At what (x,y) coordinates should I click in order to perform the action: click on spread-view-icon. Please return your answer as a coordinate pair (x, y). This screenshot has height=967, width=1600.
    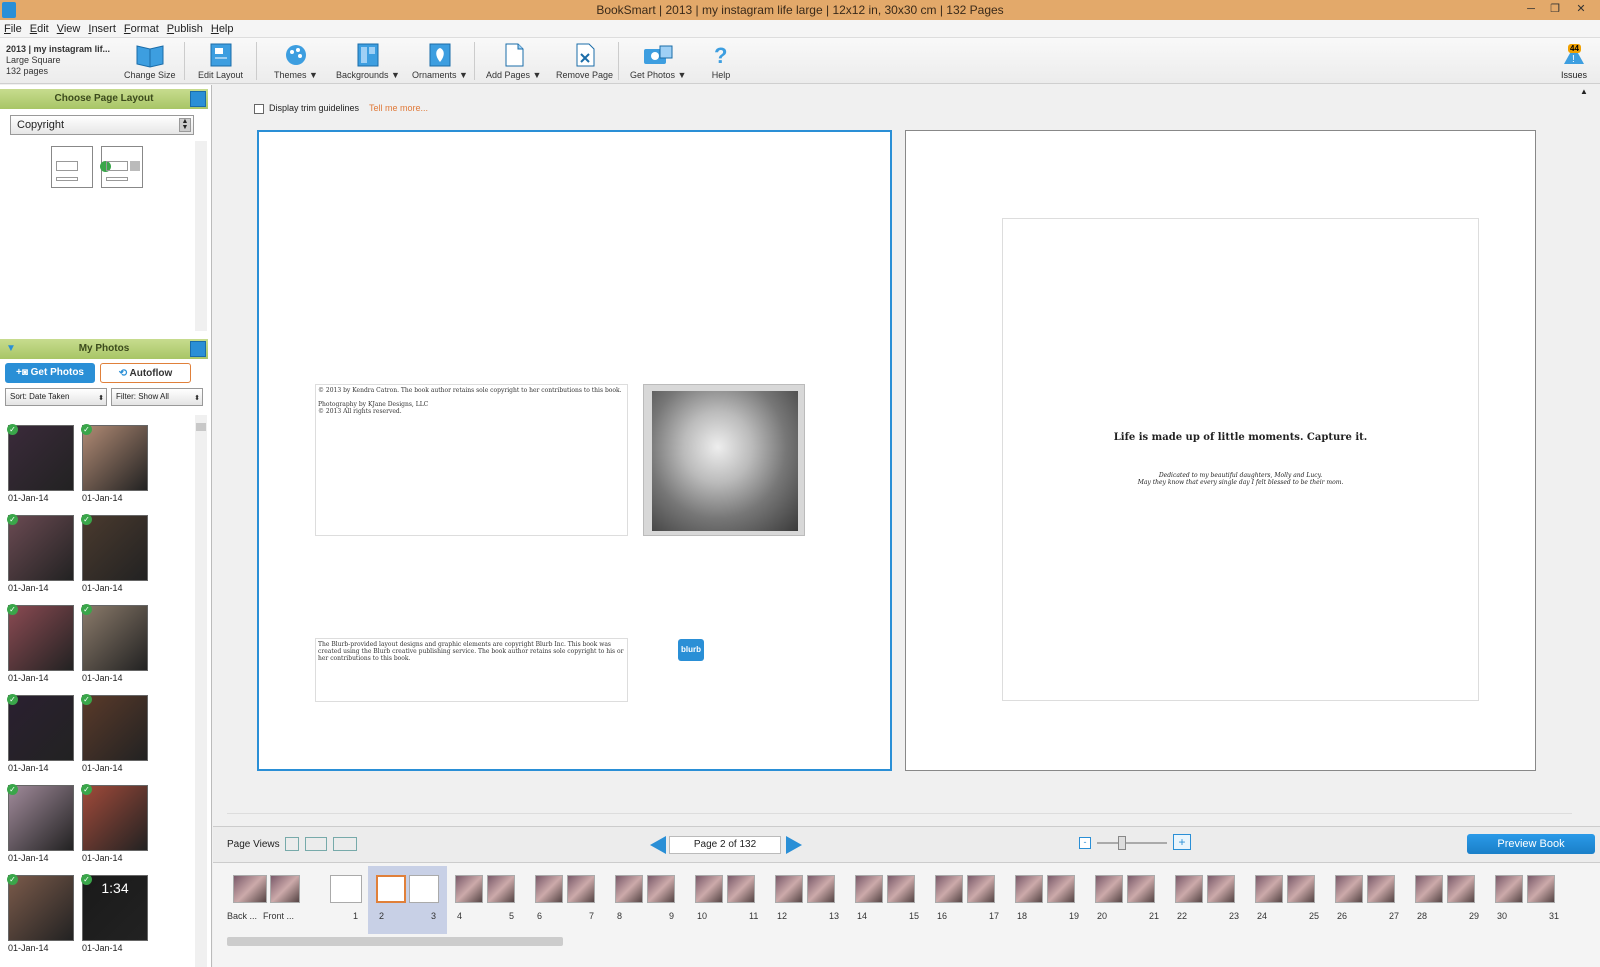
    Looking at the image, I should click on (316, 844).